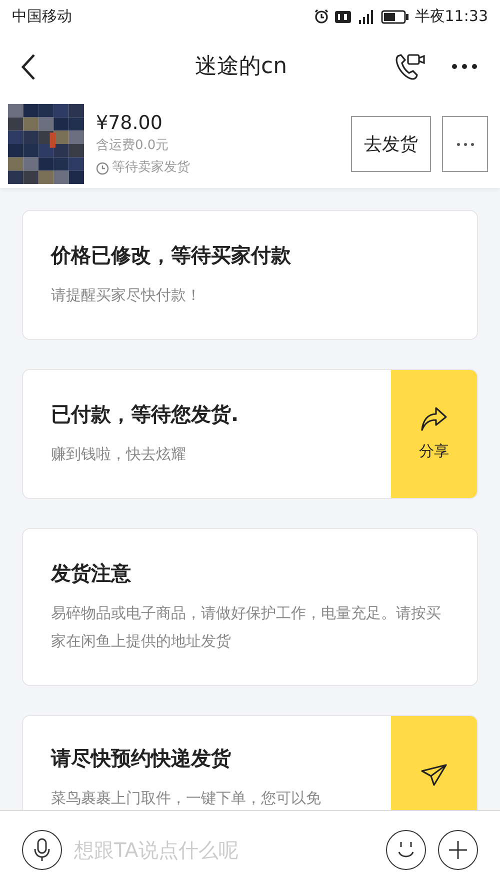  Describe the element at coordinates (241, 67) in the screenshot. I see `chat-title: 迷途的cn` at that location.